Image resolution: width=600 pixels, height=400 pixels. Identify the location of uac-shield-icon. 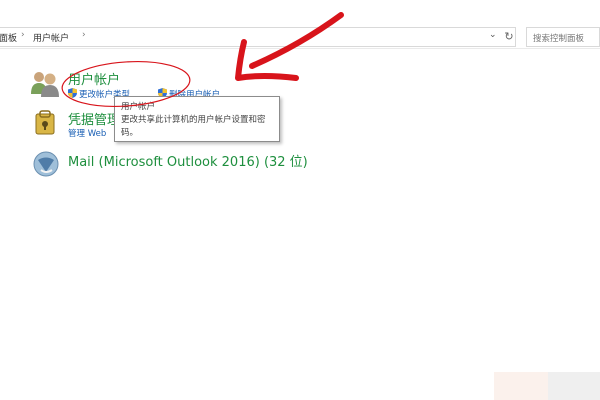
(72, 93).